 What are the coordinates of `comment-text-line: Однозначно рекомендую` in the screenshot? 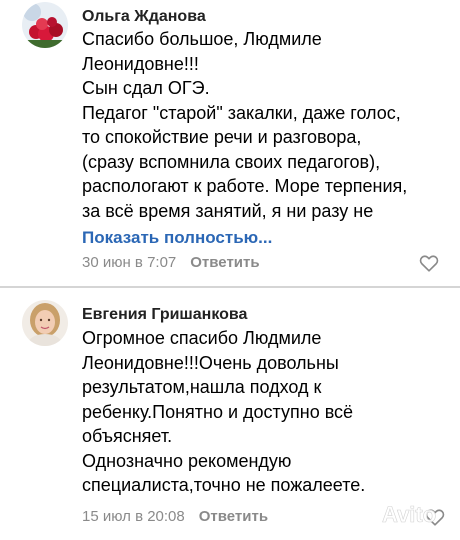 It's located at (187, 460).